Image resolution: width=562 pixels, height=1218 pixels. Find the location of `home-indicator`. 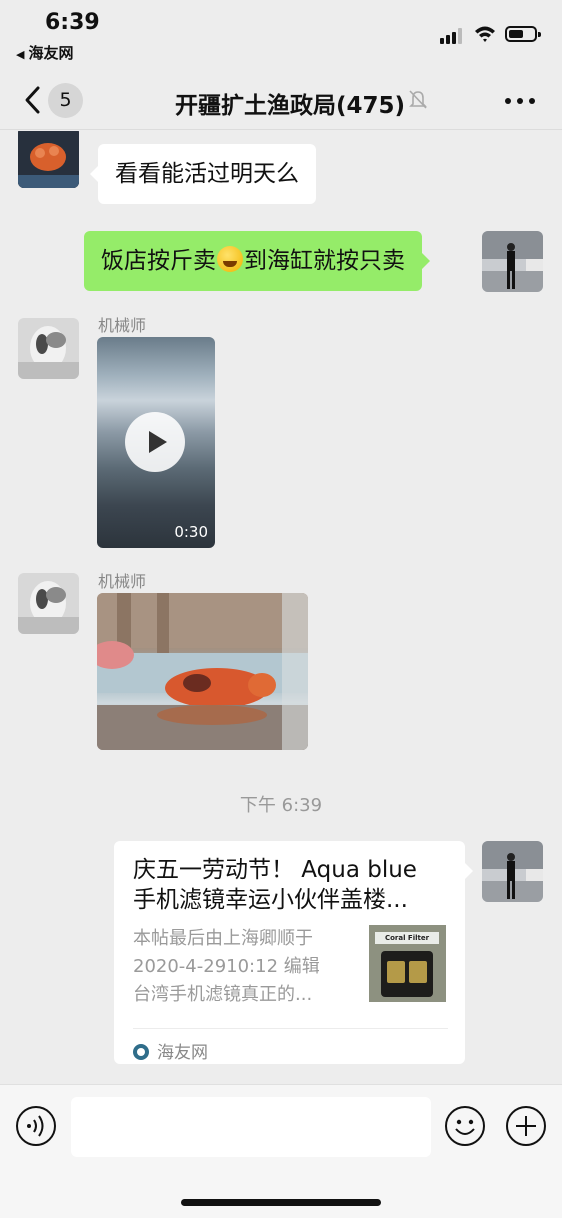

home-indicator is located at coordinates (281, 1202).